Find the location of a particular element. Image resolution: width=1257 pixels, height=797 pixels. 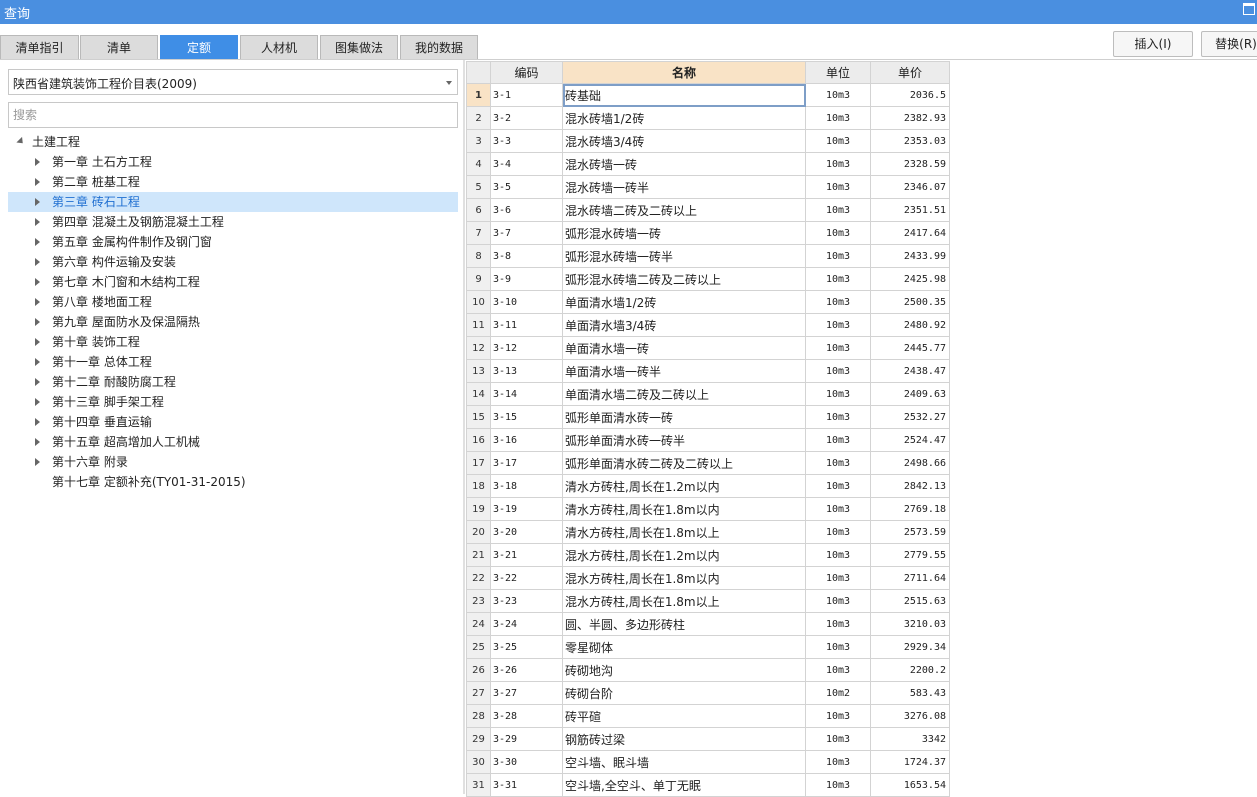

table-row: 9 3-9 弧形混水砖墙二砖及二砖以上 10m3 2425.98 is located at coordinates (708, 279).